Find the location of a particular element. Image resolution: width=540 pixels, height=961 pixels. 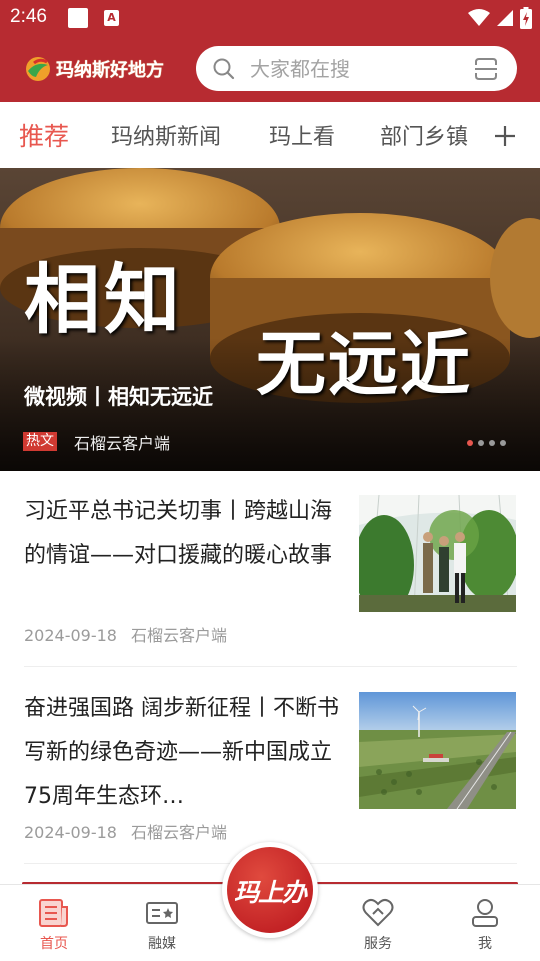

status-indicators is located at coordinates (500, 18).